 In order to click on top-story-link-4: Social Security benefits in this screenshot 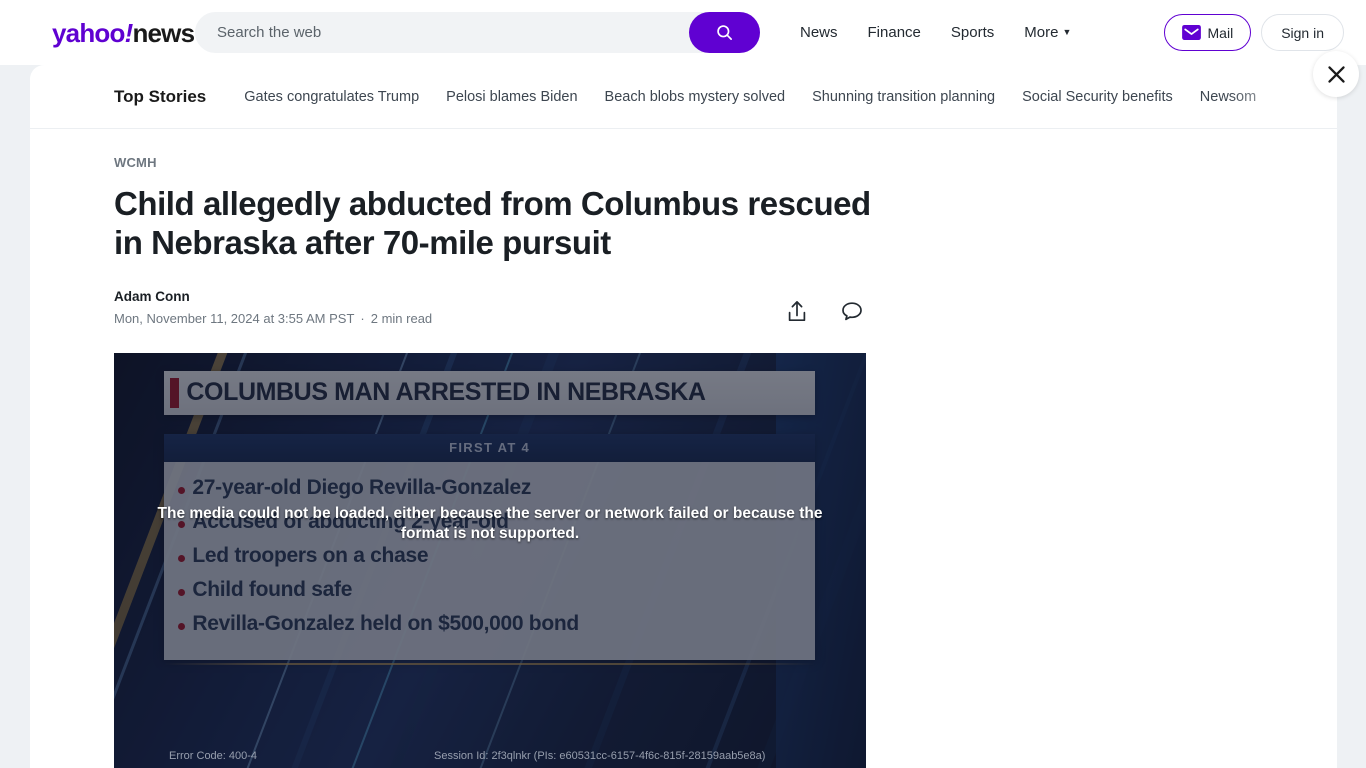, I will do `click(1097, 97)`.